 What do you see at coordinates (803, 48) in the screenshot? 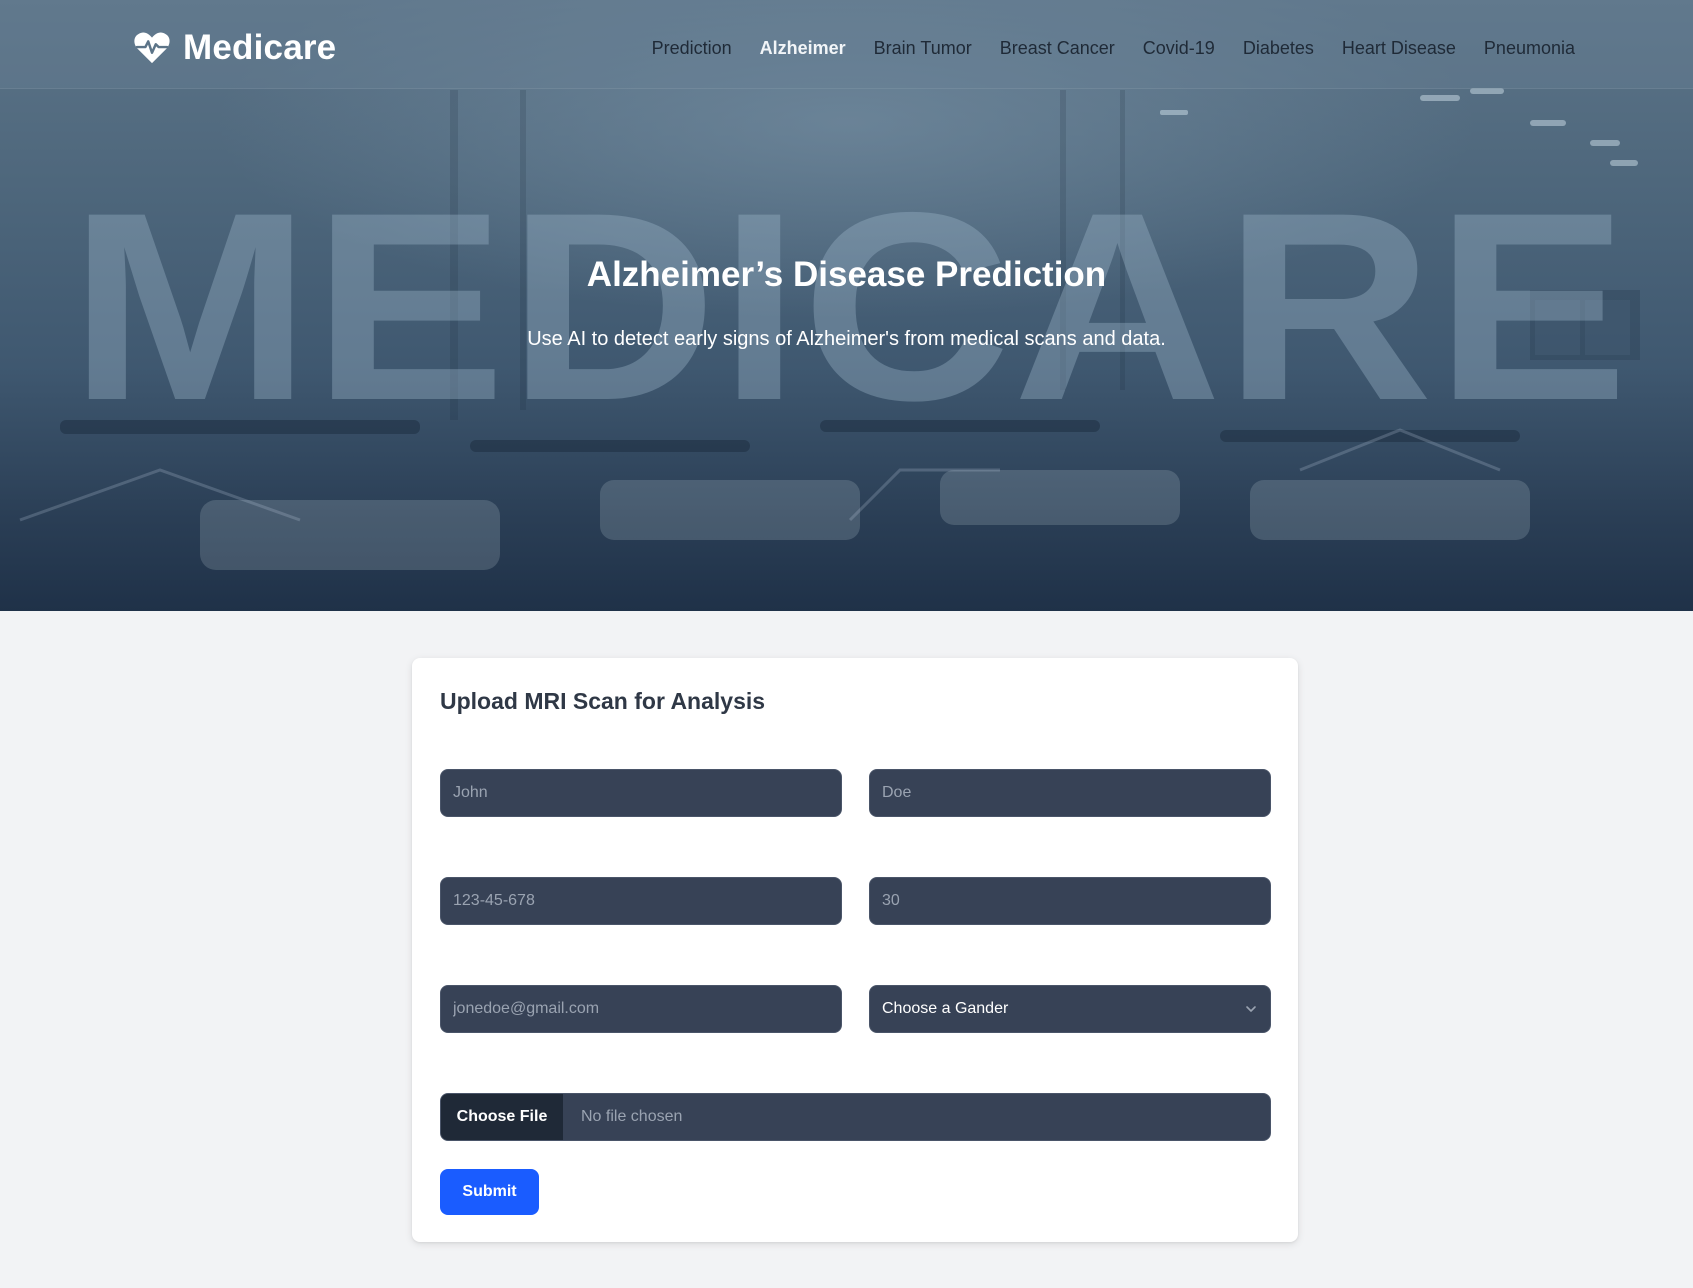
I see `nav-link-alzheimer: Alzheimer` at bounding box center [803, 48].